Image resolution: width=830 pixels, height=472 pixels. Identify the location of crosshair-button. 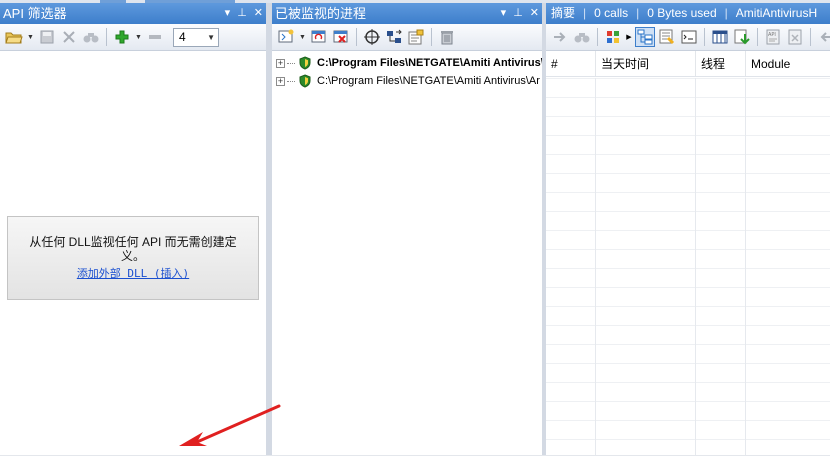
(372, 37).